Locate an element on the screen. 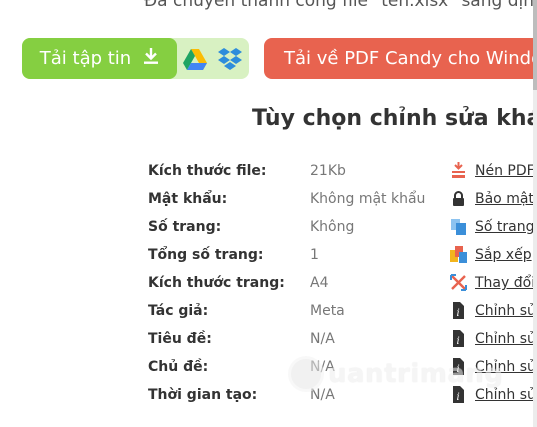 The width and height of the screenshot is (537, 427). arrange-pages-link: Sắp xếp is located at coordinates (503, 255).